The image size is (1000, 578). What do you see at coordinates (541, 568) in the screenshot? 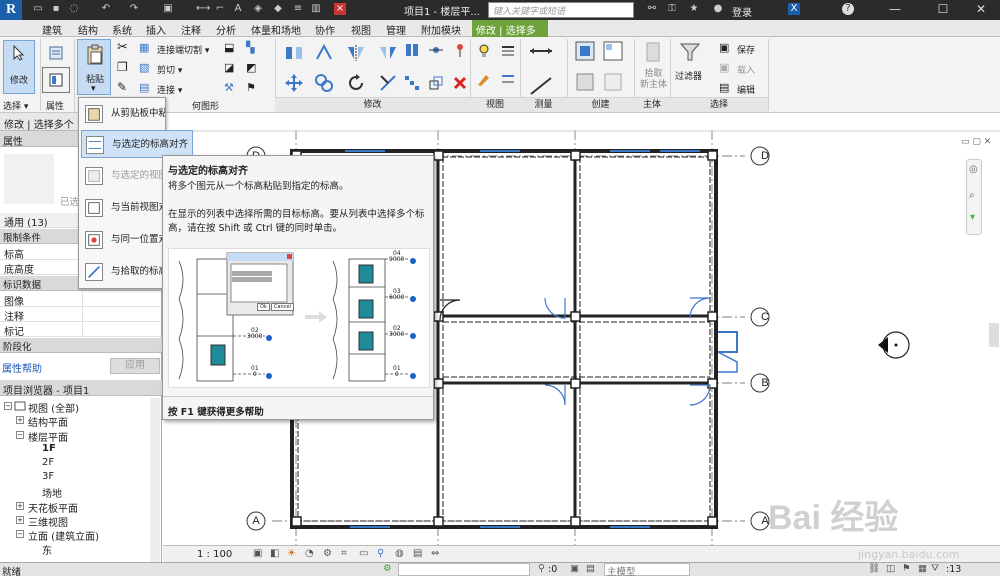
I see `filter-status-icon: ⚲` at bounding box center [541, 568].